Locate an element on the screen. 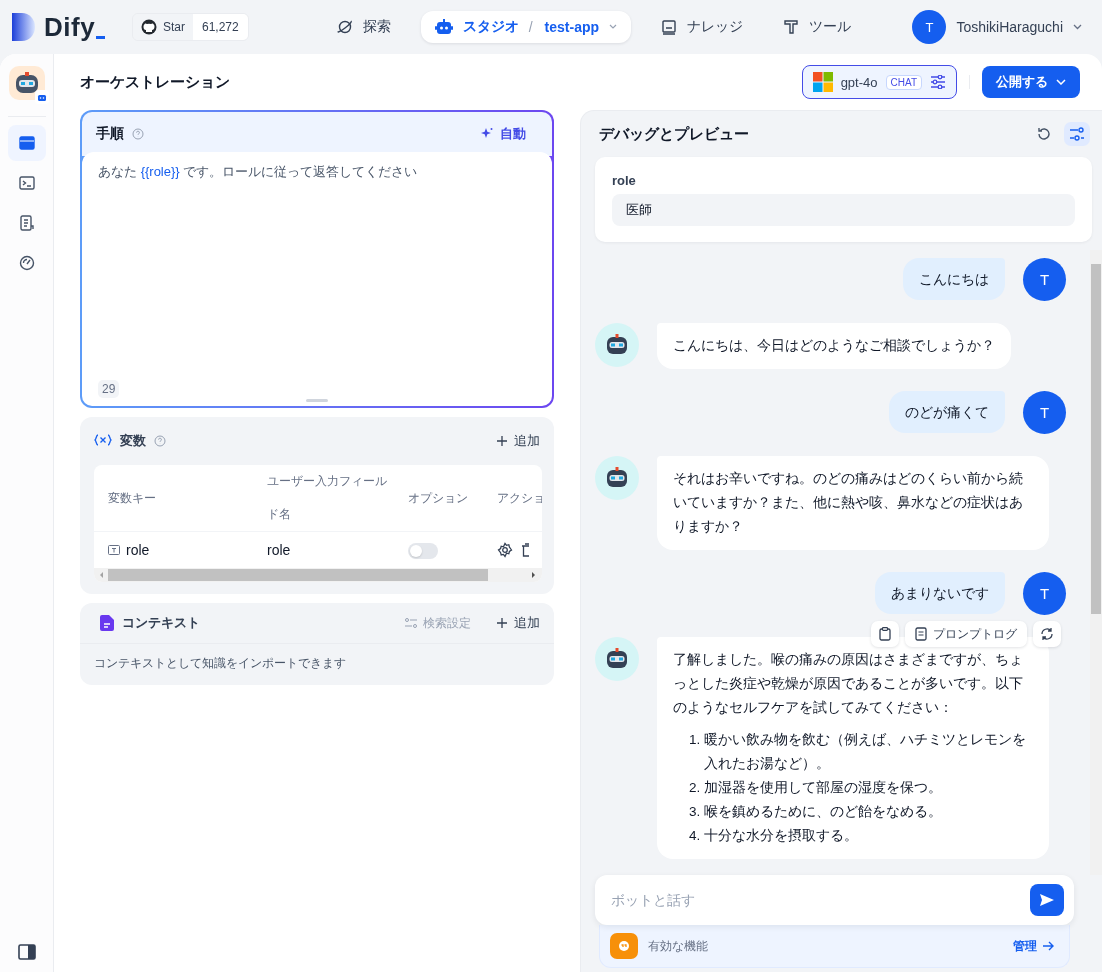 This screenshot has width=1102, height=972. book-icon is located at coordinates (669, 27).